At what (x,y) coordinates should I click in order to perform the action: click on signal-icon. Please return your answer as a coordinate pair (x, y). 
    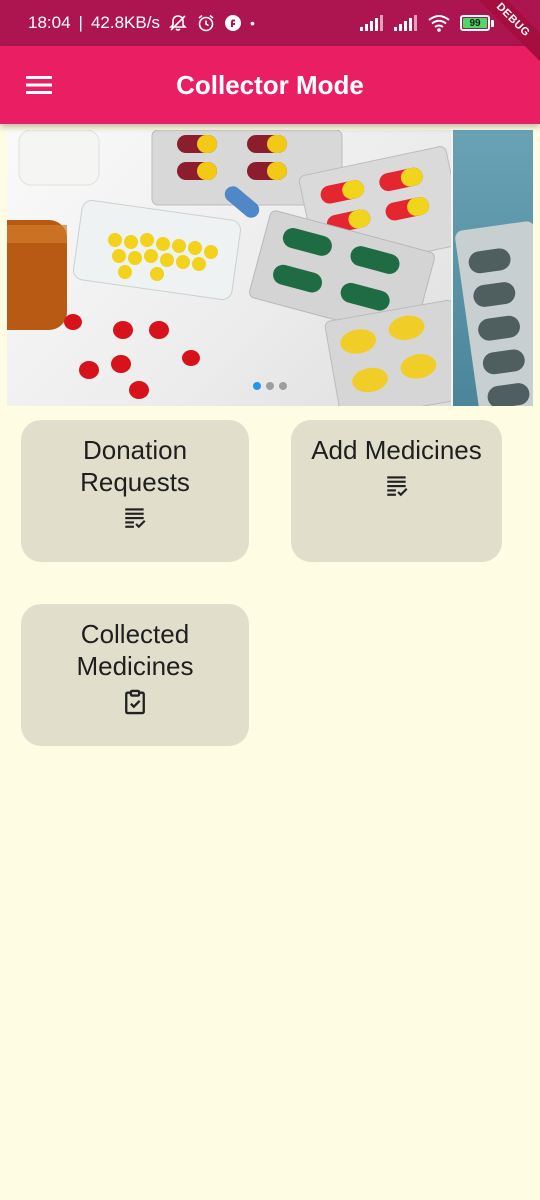
    Looking at the image, I should click on (371, 23).